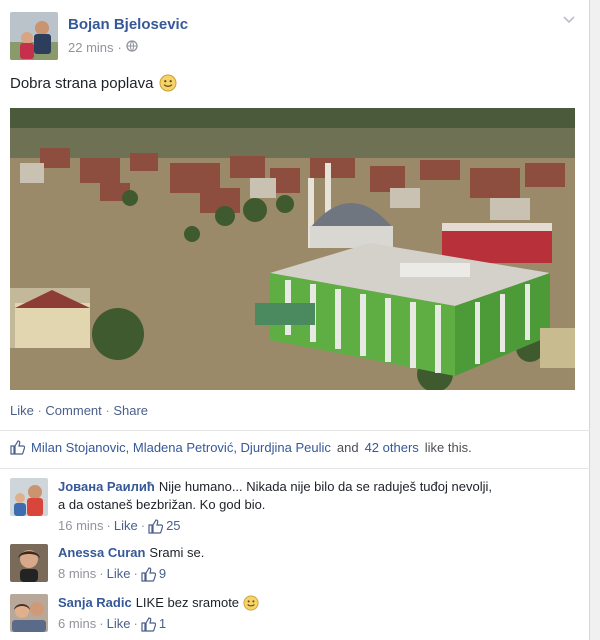 The image size is (600, 640). Describe the element at coordinates (81, 526) in the screenshot. I see `comment-timestamp: 16 mins` at that location.